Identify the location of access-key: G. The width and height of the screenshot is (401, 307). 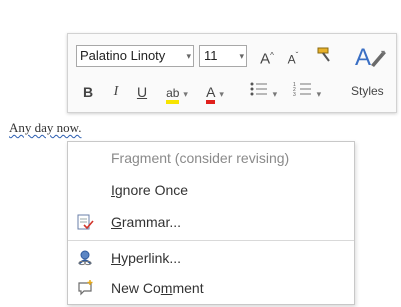
(116, 222).